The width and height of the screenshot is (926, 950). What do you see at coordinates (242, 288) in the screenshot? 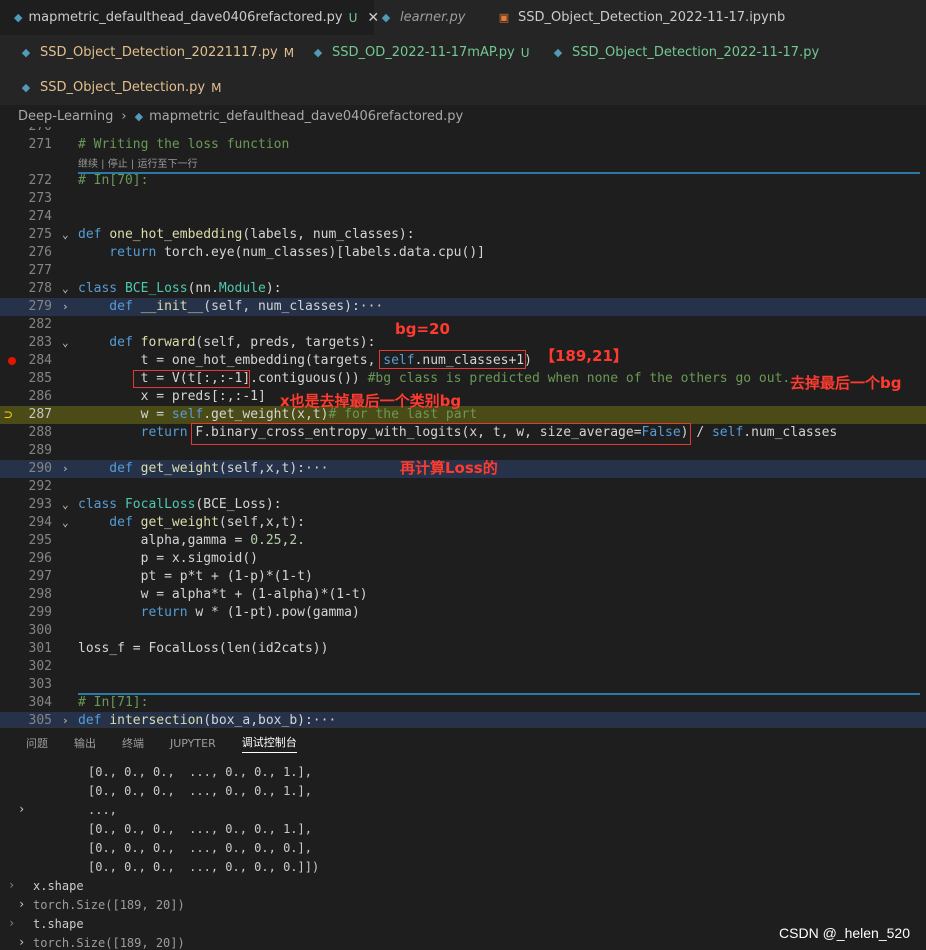
I see `code-text: Module` at bounding box center [242, 288].